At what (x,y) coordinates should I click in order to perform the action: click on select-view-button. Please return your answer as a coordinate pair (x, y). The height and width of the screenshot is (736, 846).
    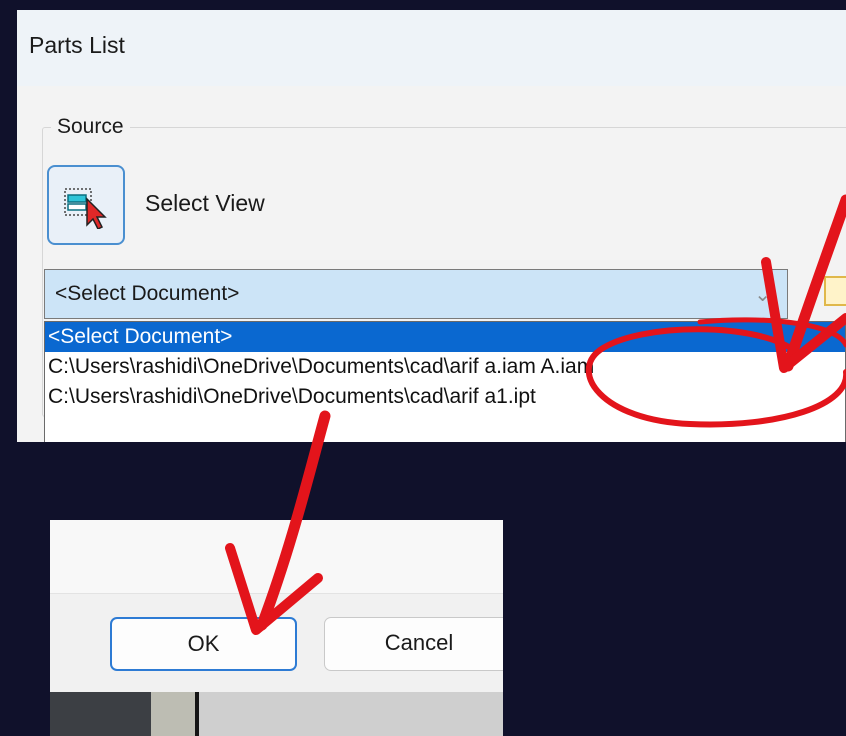
    Looking at the image, I should click on (86, 205).